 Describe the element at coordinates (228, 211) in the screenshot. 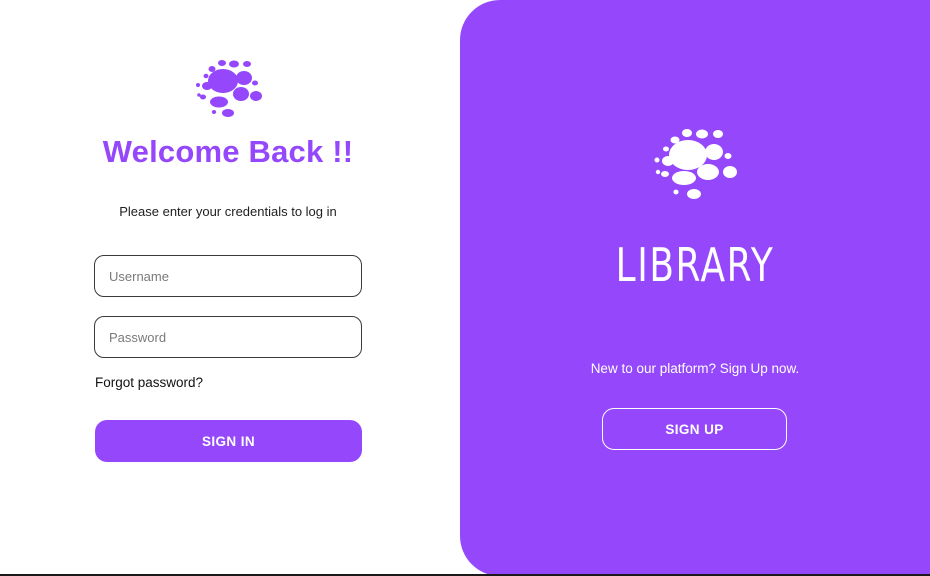

I see `login-subtitle: Please enter your credentials to log in` at that location.